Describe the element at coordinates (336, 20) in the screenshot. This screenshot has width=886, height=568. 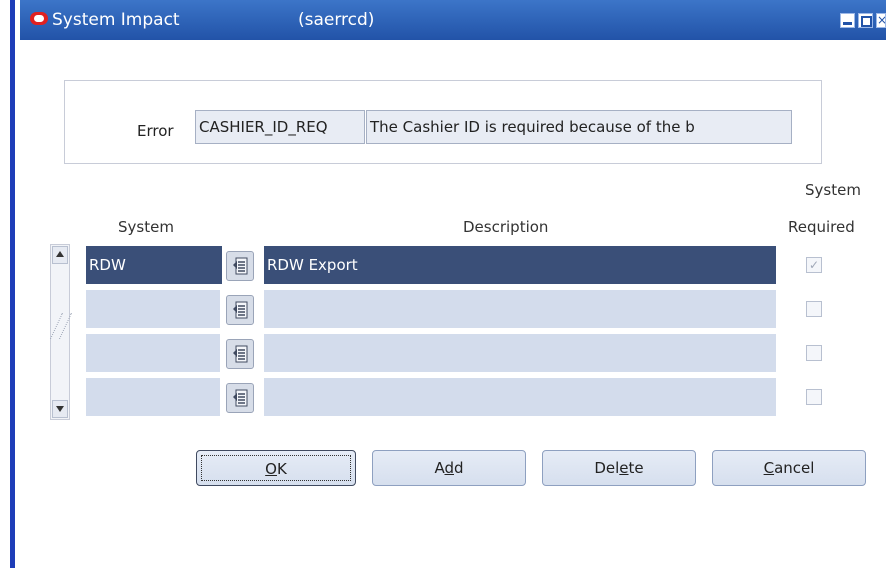
I see `form-code: (saerrcd)` at that location.